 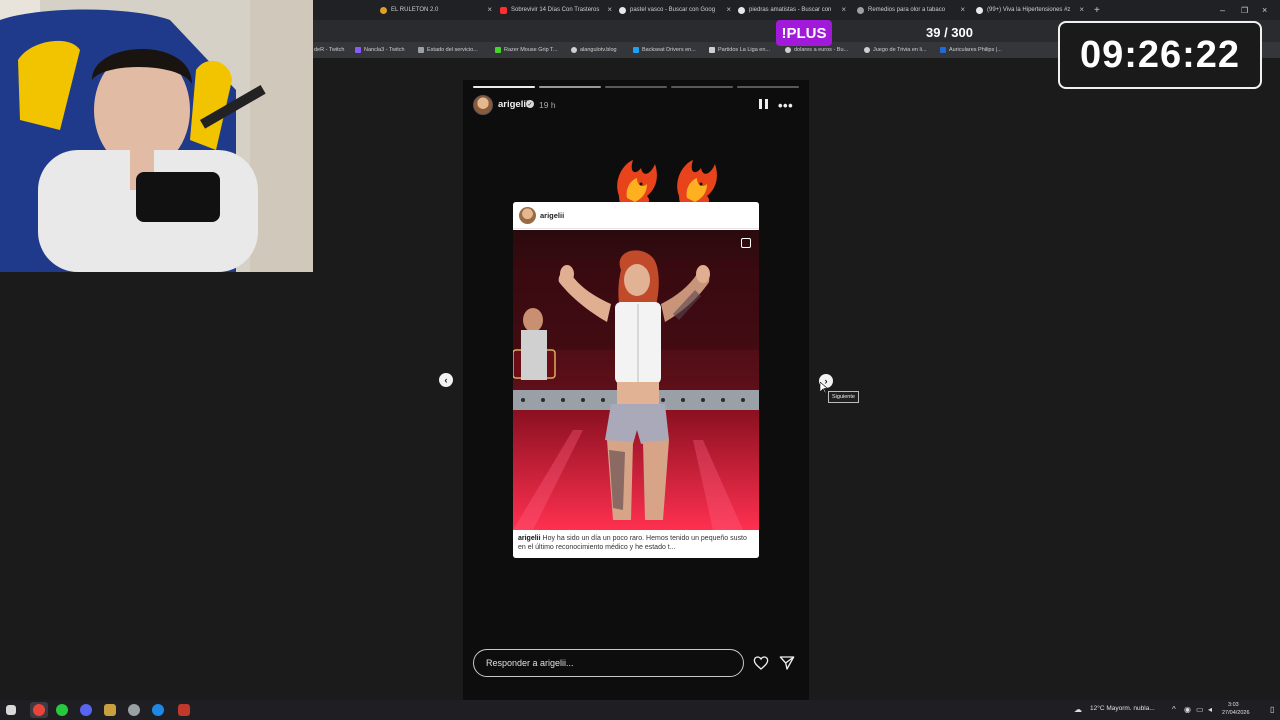 What do you see at coordinates (134, 710) in the screenshot?
I see `settings-icon` at bounding box center [134, 710].